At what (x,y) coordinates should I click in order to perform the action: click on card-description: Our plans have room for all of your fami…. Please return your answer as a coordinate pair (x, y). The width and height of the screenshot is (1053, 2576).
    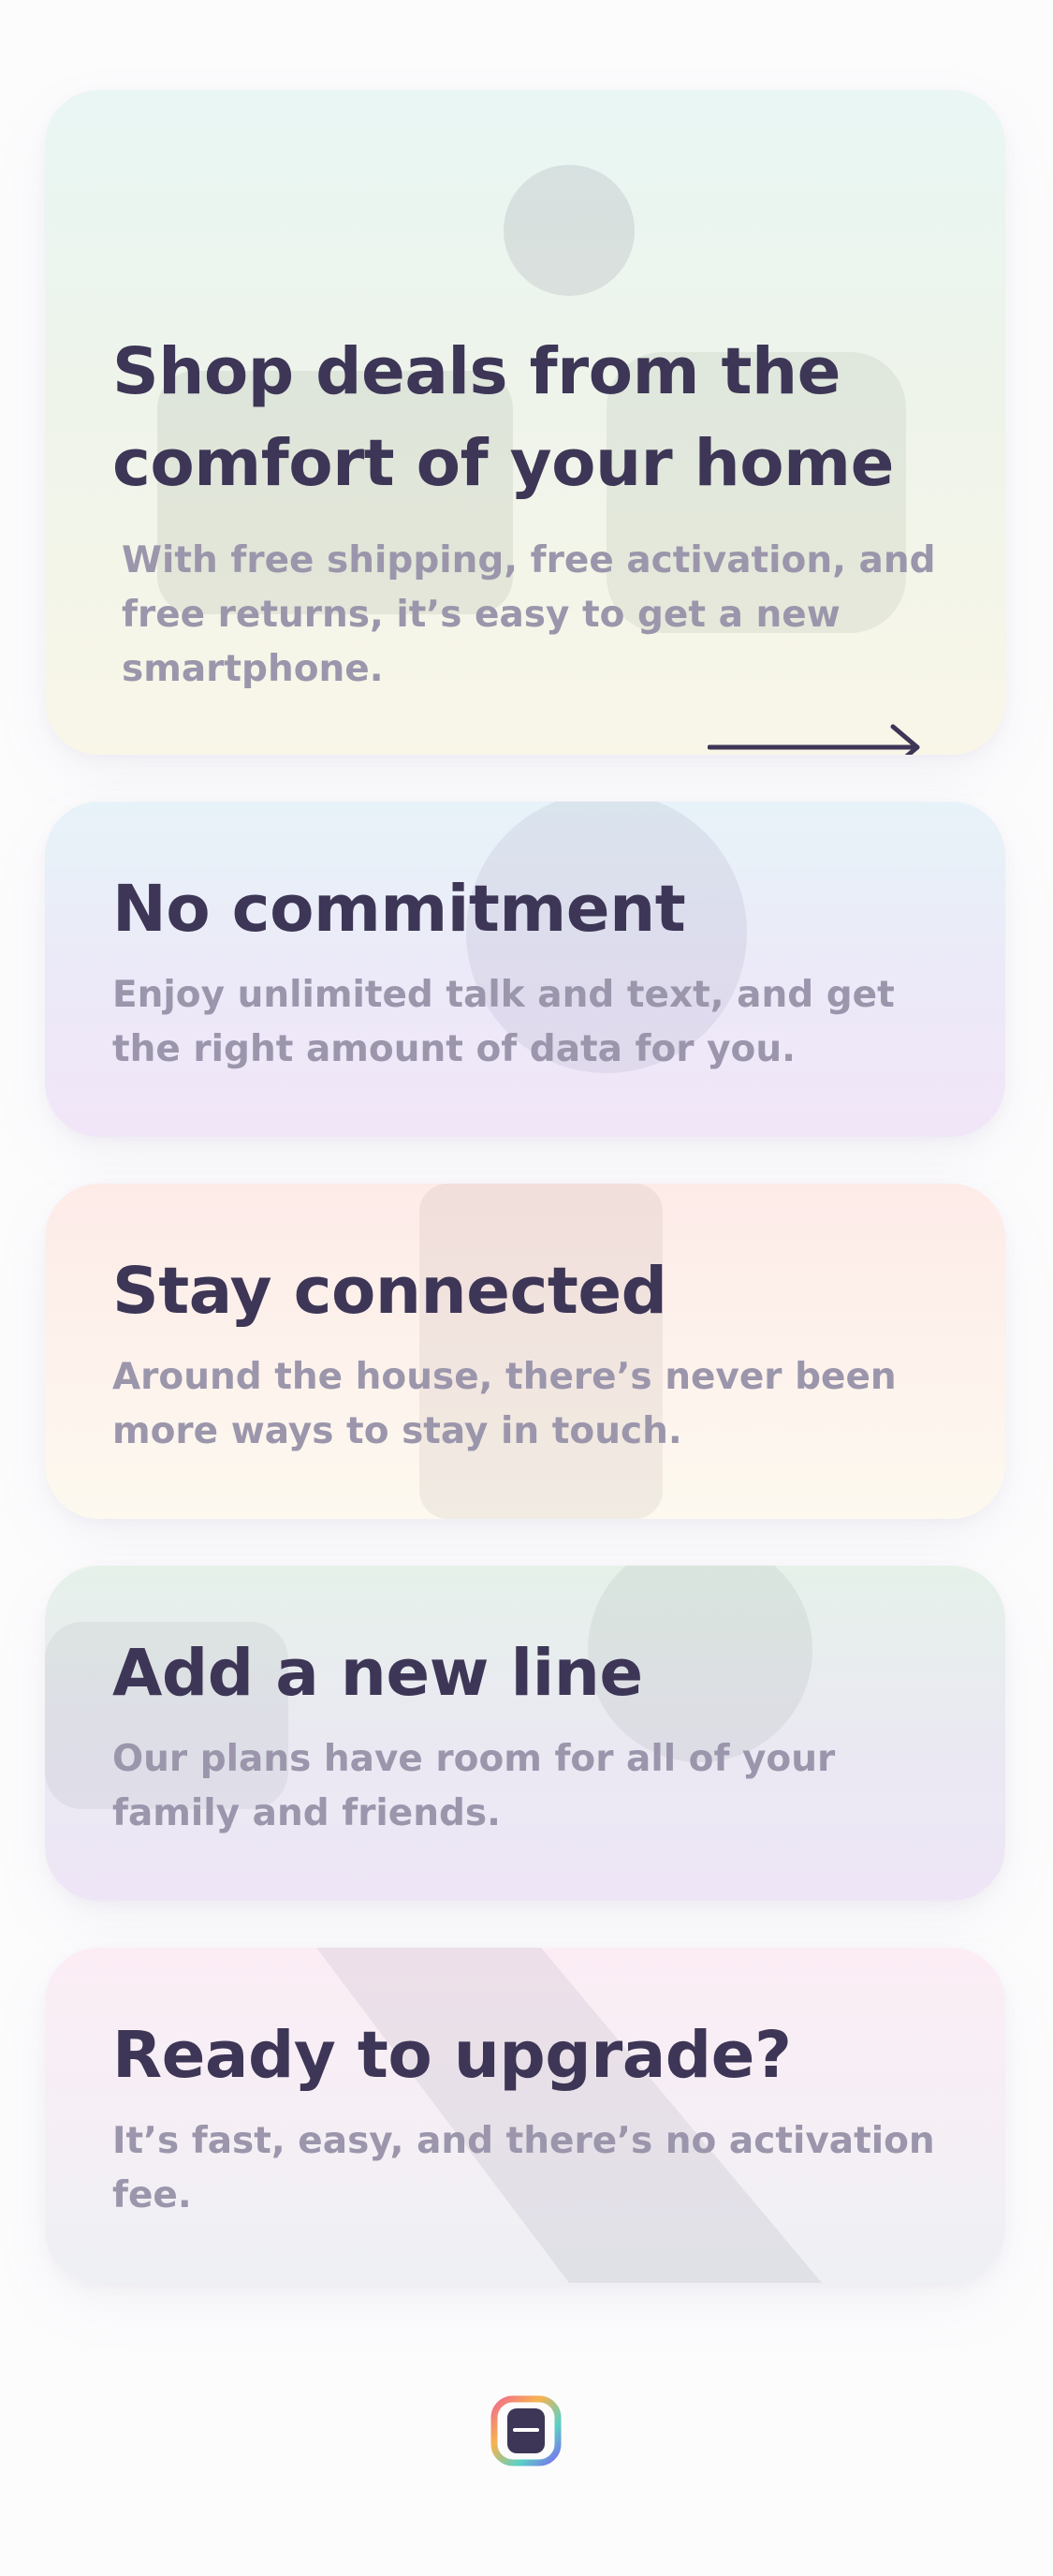
    Looking at the image, I should click on (474, 1786).